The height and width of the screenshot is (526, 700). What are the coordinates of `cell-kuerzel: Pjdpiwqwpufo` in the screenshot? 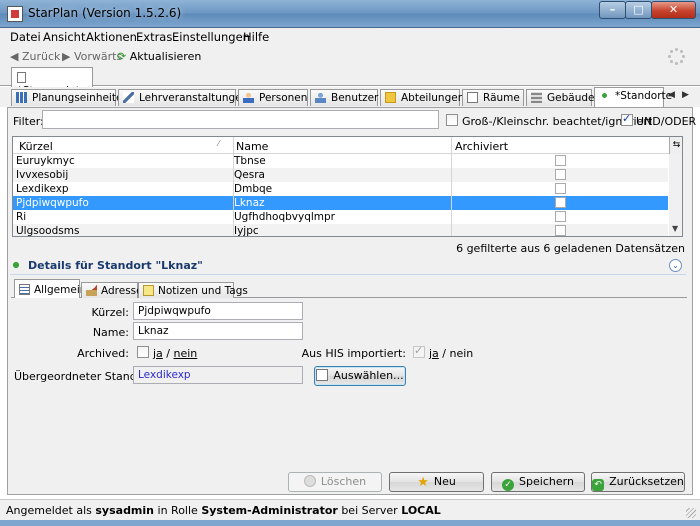 It's located at (52, 203).